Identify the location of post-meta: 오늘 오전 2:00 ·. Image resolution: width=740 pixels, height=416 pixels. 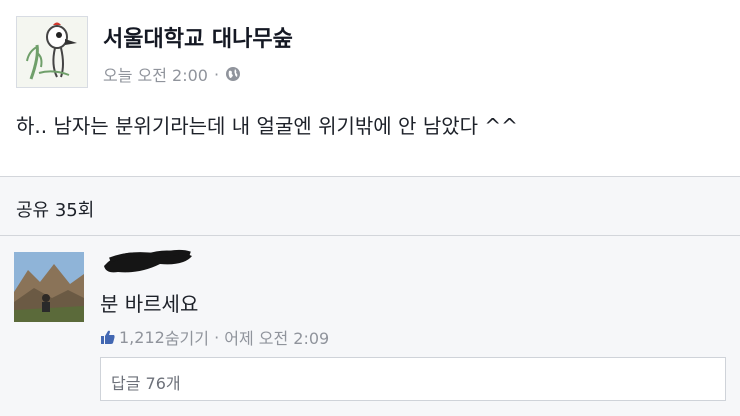
(172, 74).